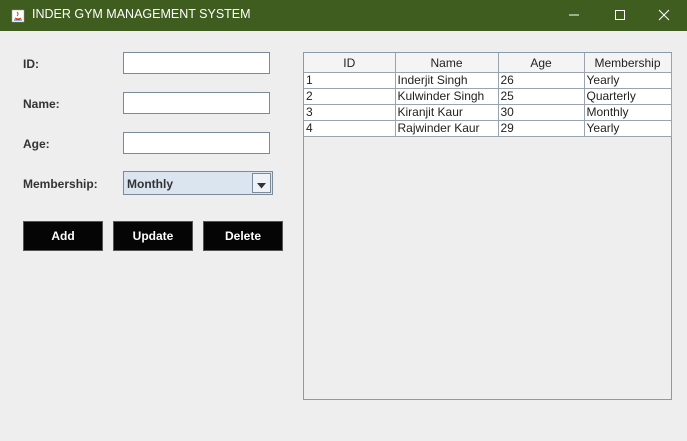 Image resolution: width=687 pixels, height=441 pixels. I want to click on cell-id: 3, so click(350, 112).